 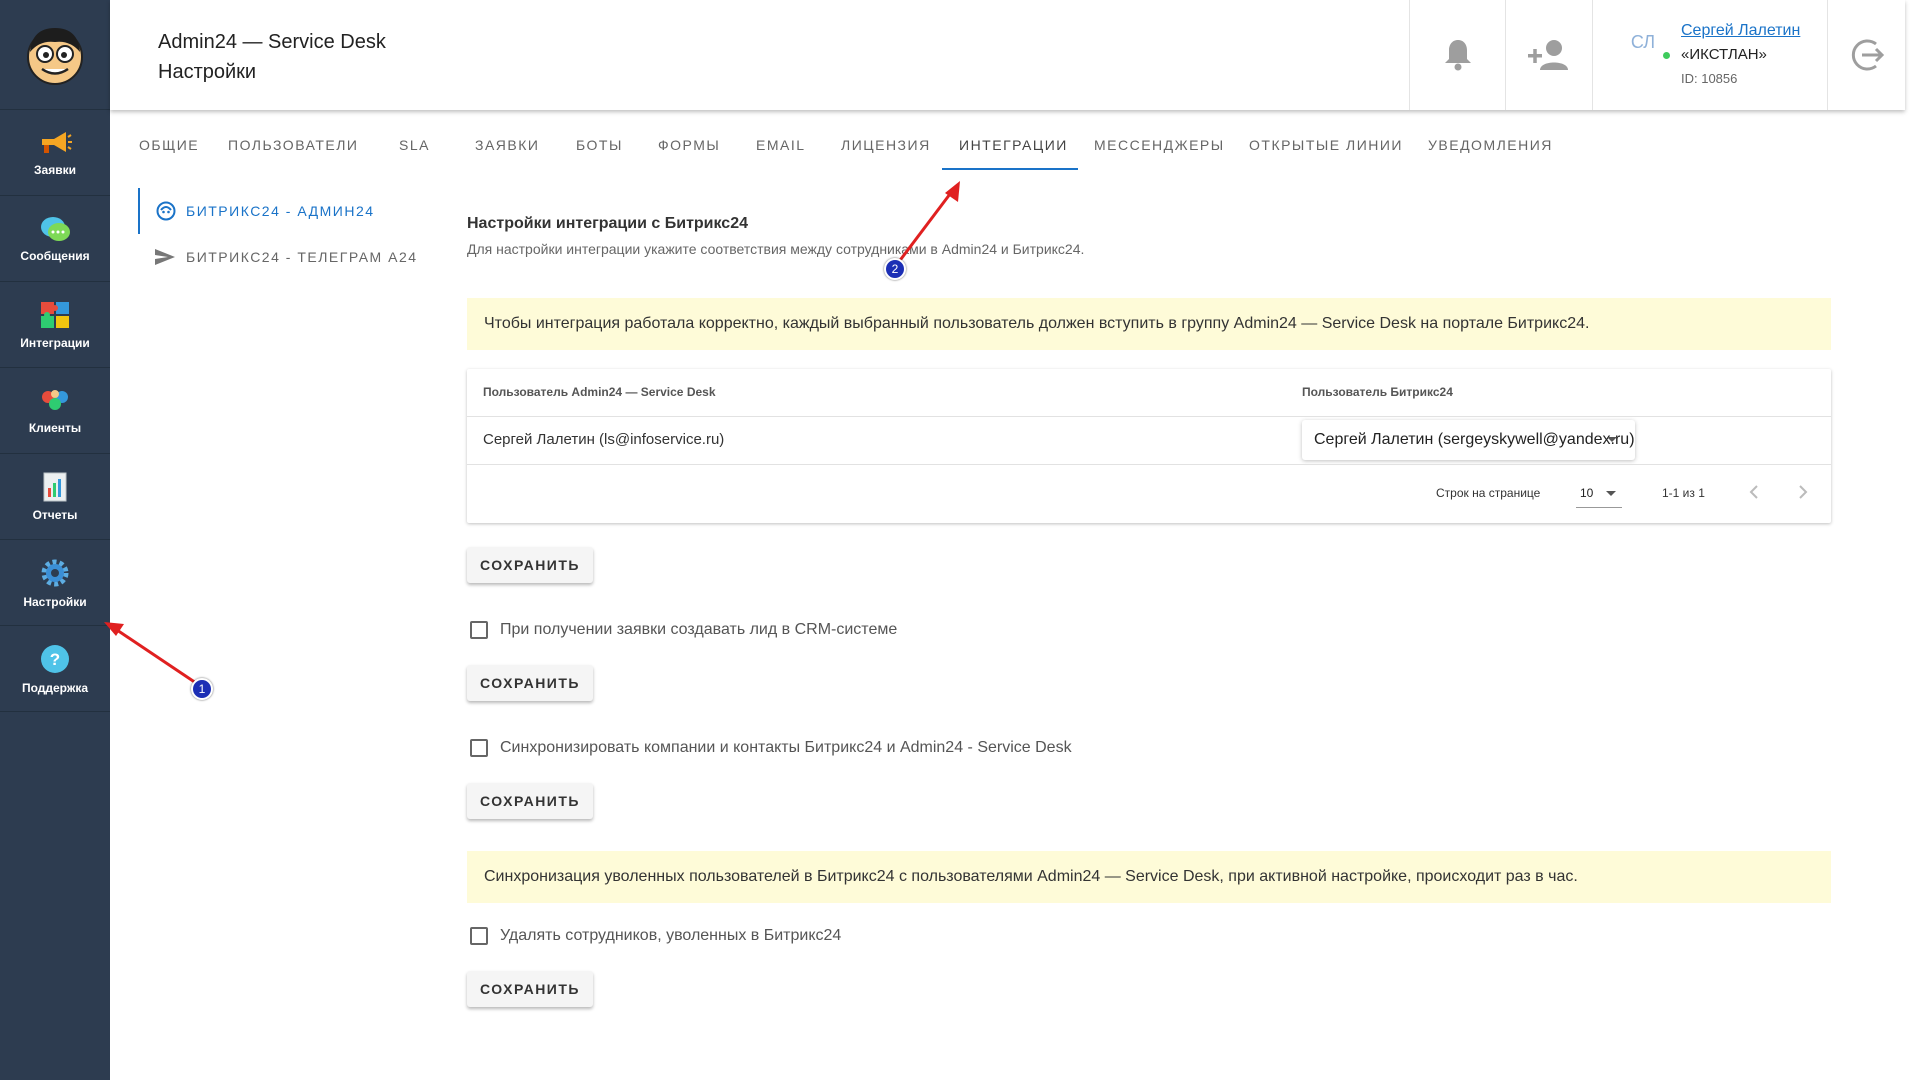 I want to click on tab-license: ЛИЦЕНЗИЯ, so click(x=886, y=150).